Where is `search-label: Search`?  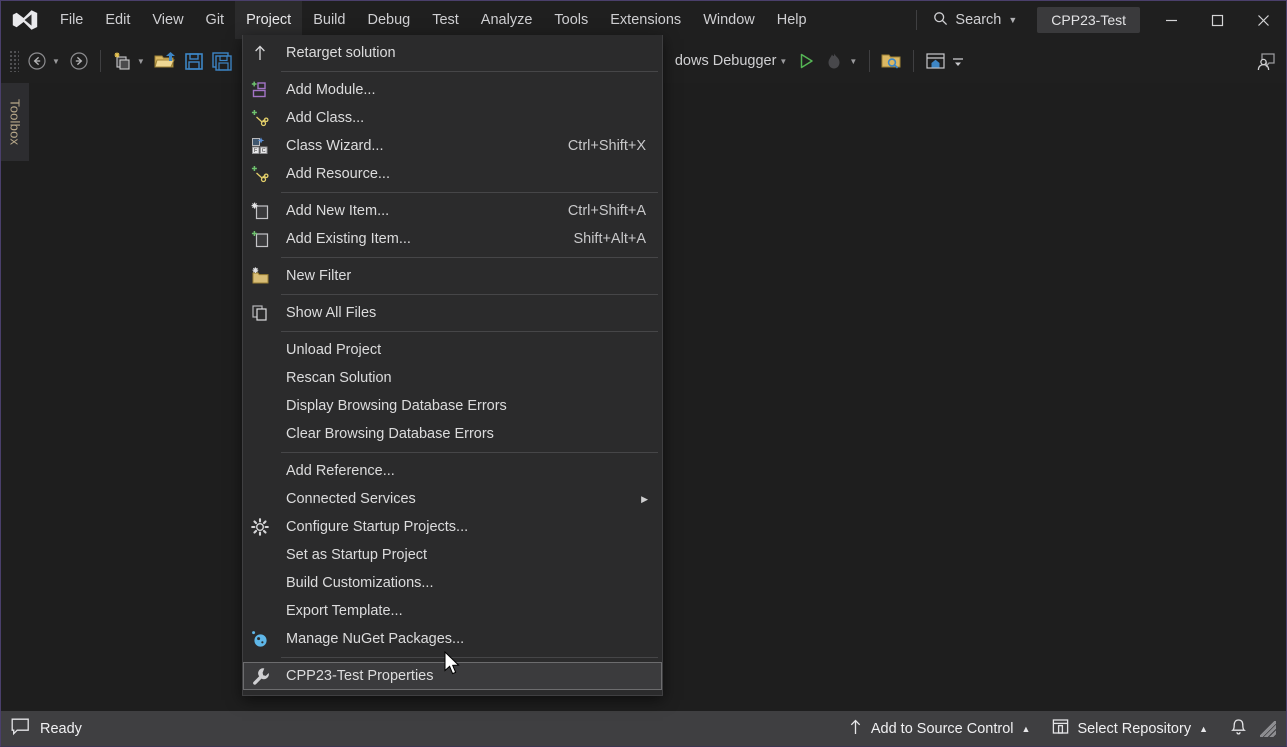
search-label: Search is located at coordinates (978, 20).